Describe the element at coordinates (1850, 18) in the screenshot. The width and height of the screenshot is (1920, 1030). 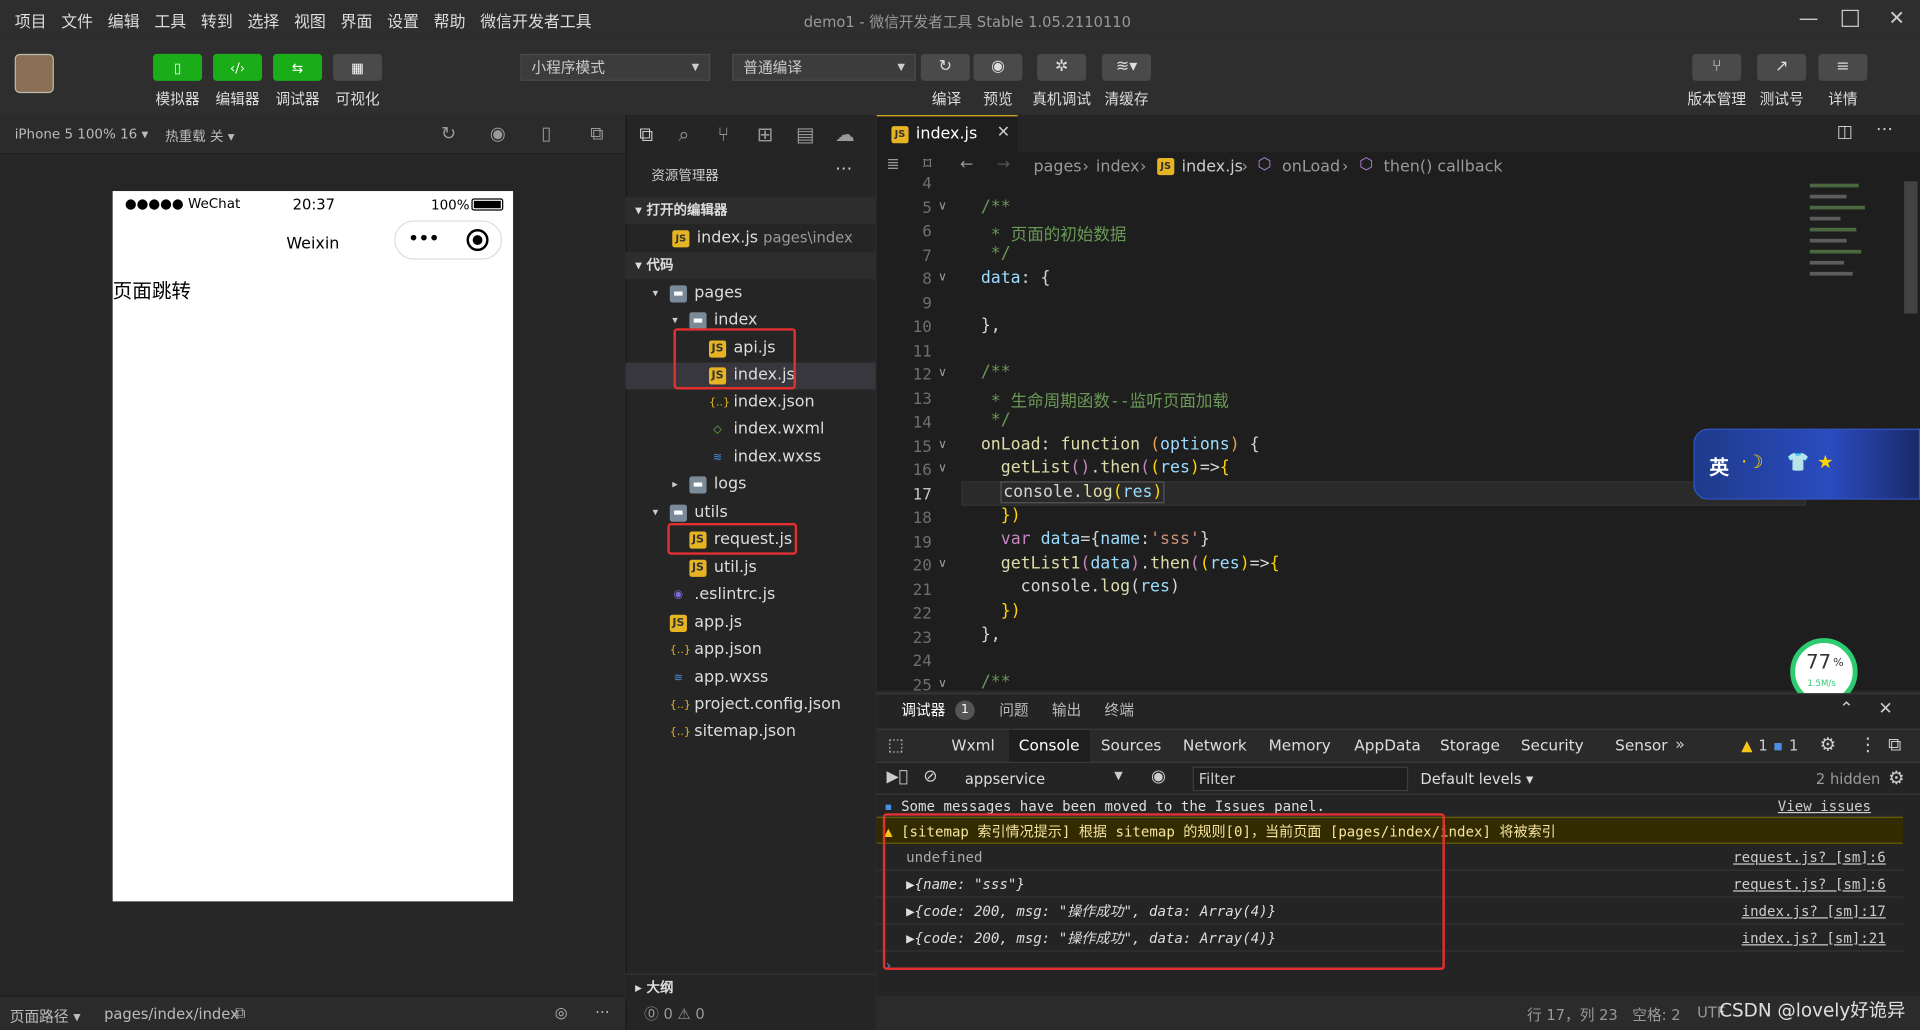
I see `maximize-icon` at that location.